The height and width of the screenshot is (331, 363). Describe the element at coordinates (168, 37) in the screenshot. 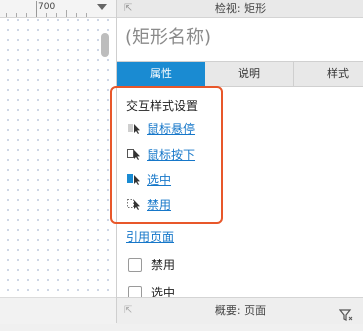

I see `shape-name-placeholder: (矩形名称)` at that location.